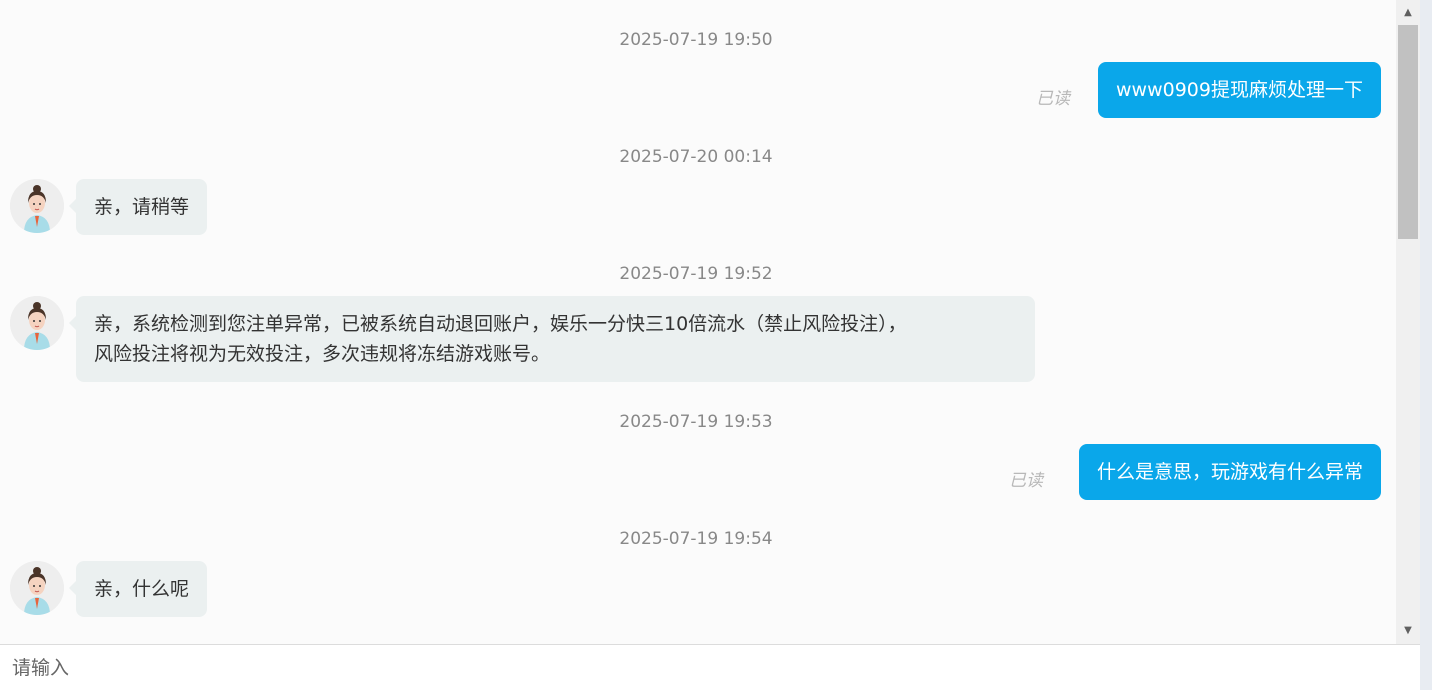 This screenshot has width=1432, height=690. Describe the element at coordinates (138, 207) in the screenshot. I see `agent-message-bubble: 亲，请稍等` at that location.